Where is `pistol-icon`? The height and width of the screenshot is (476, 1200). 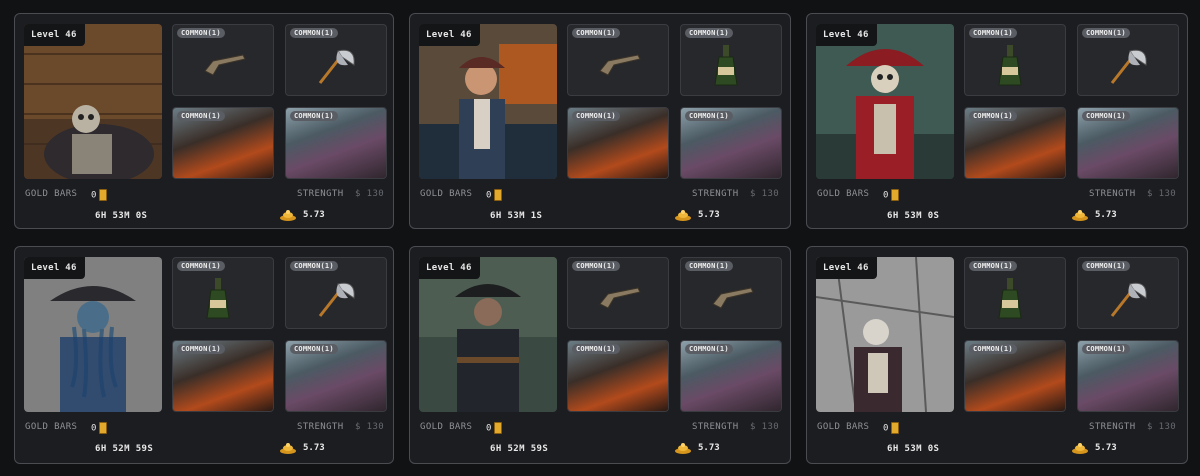
pistol-icon is located at coordinates (733, 298).